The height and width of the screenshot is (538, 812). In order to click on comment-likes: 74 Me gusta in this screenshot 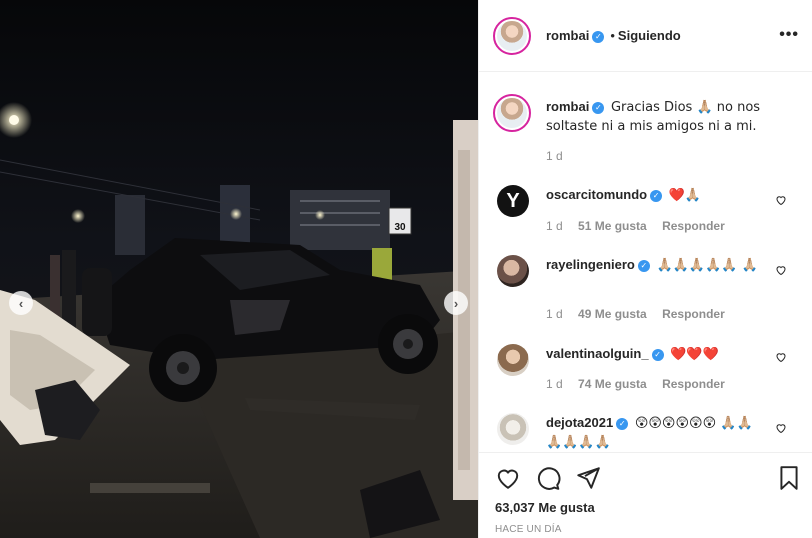, I will do `click(612, 384)`.